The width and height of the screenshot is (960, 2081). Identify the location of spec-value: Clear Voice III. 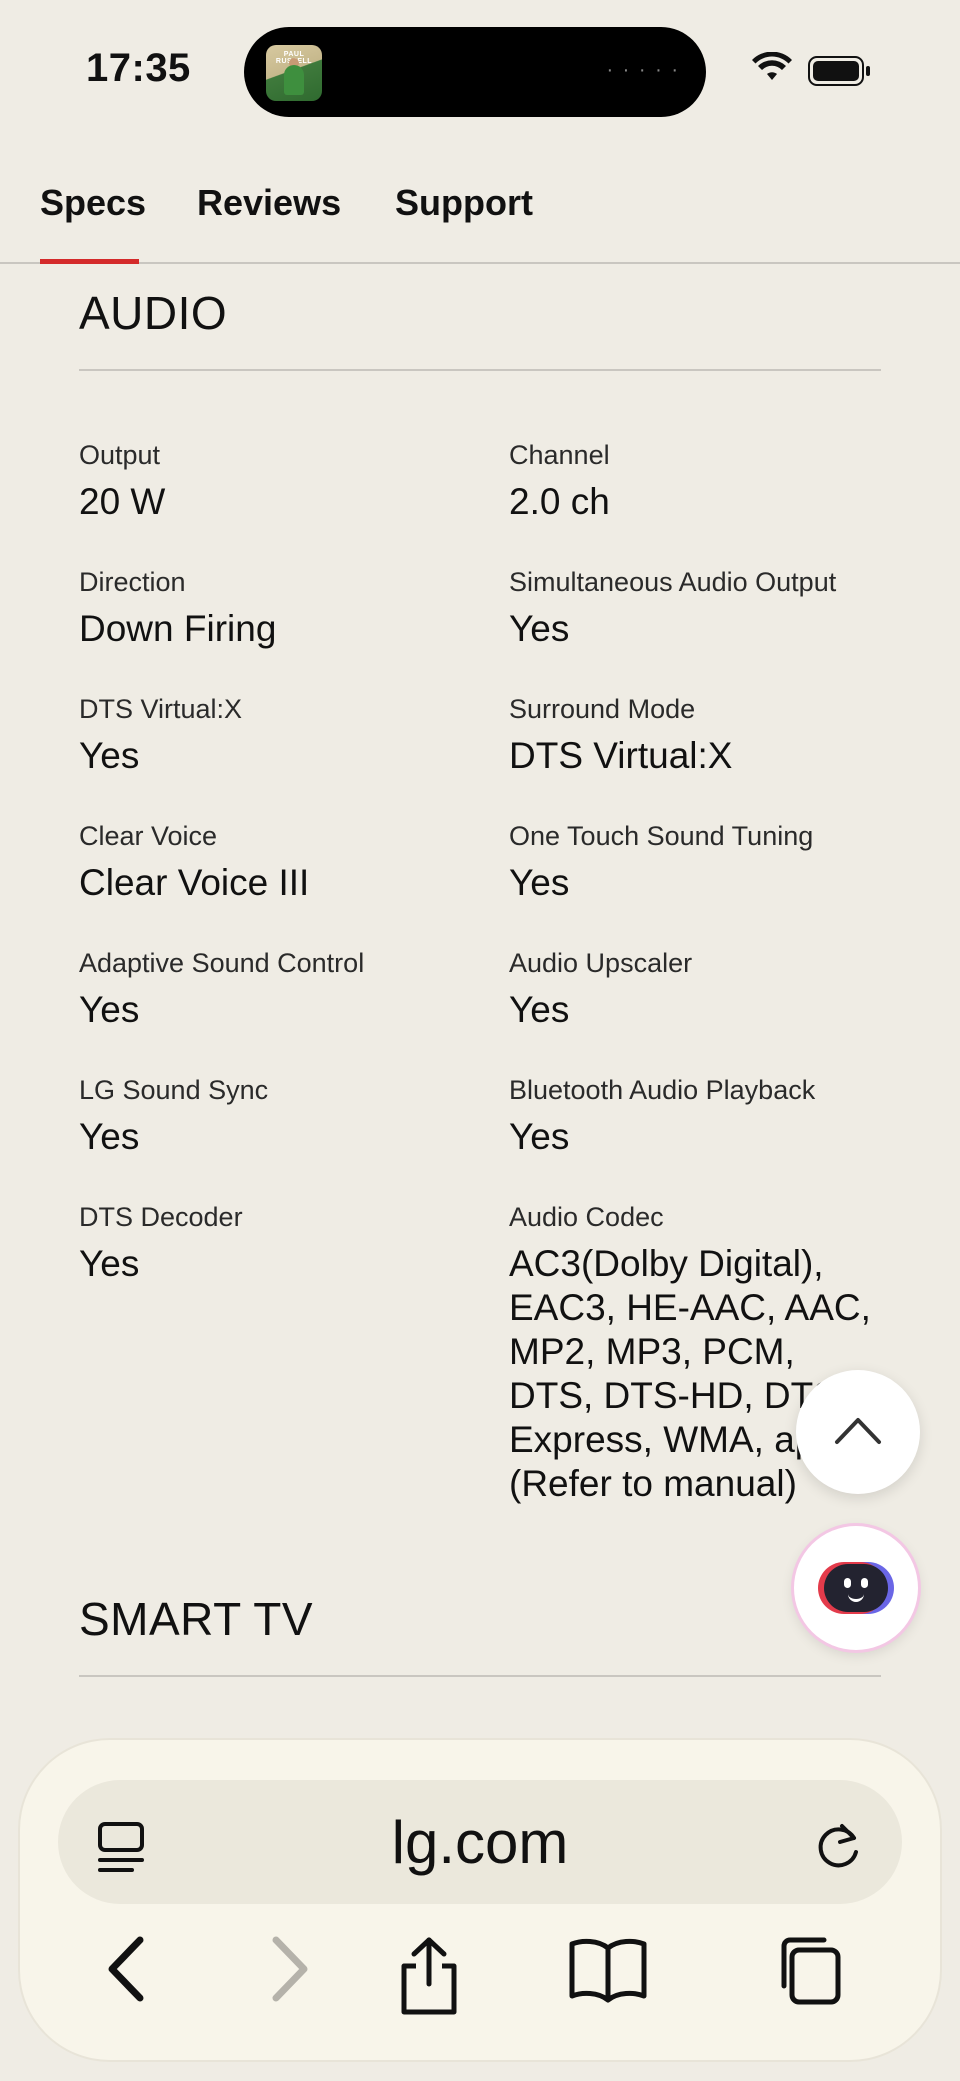
(194, 882).